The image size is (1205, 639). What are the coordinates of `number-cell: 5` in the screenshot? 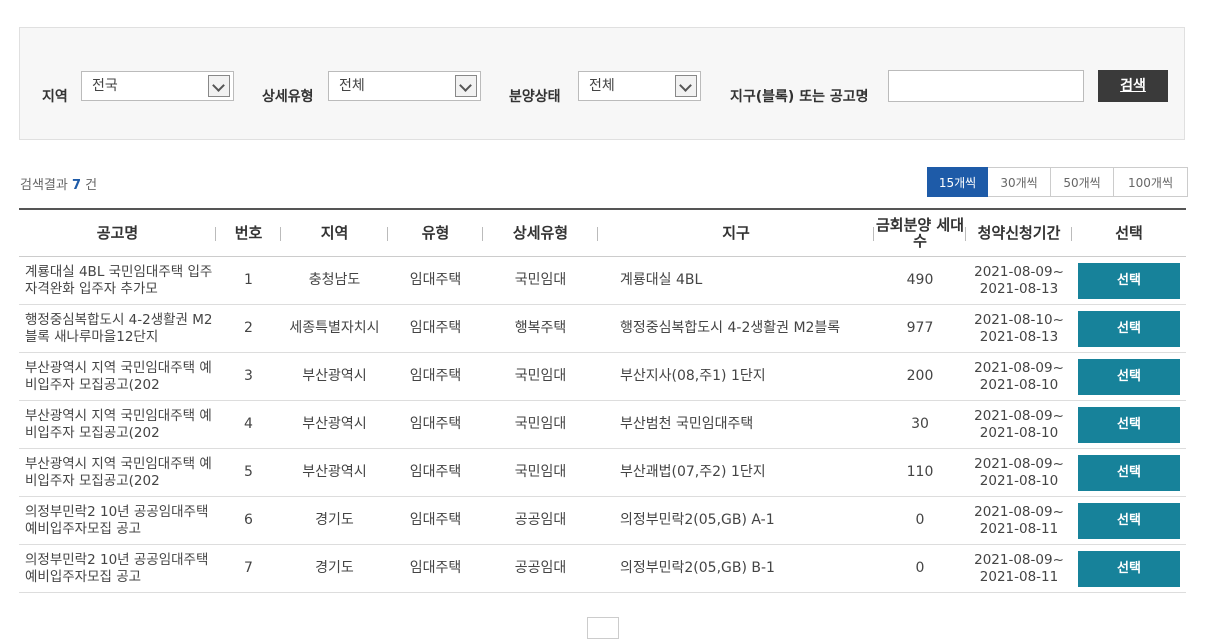 It's located at (248, 472).